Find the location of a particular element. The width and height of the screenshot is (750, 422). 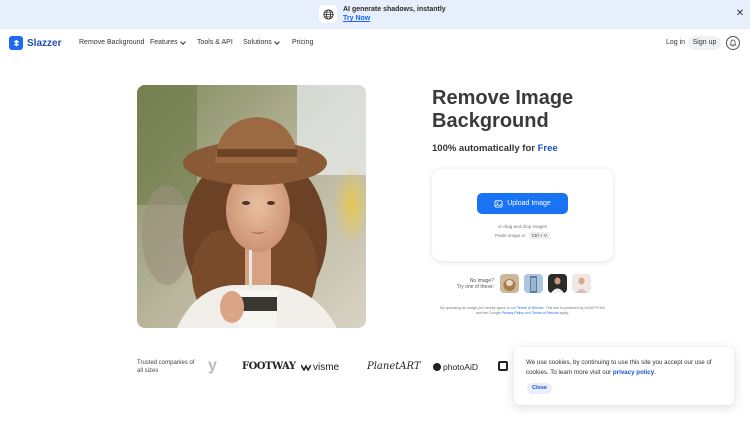

photoaid-text: photoAiD is located at coordinates (460, 367).